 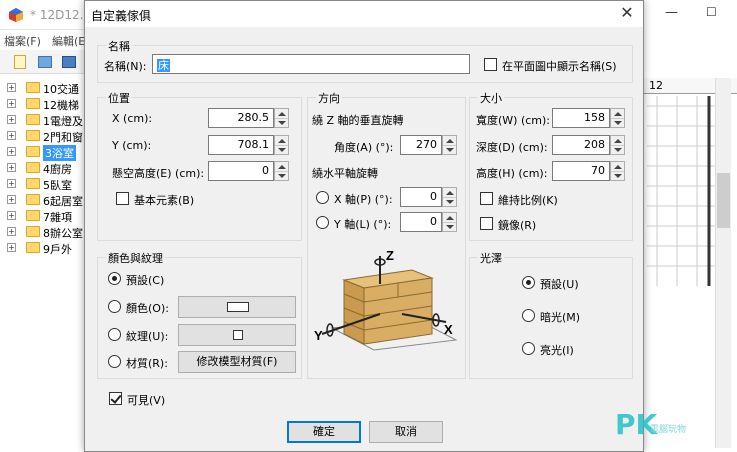 I want to click on texture-radio, so click(x=114, y=334).